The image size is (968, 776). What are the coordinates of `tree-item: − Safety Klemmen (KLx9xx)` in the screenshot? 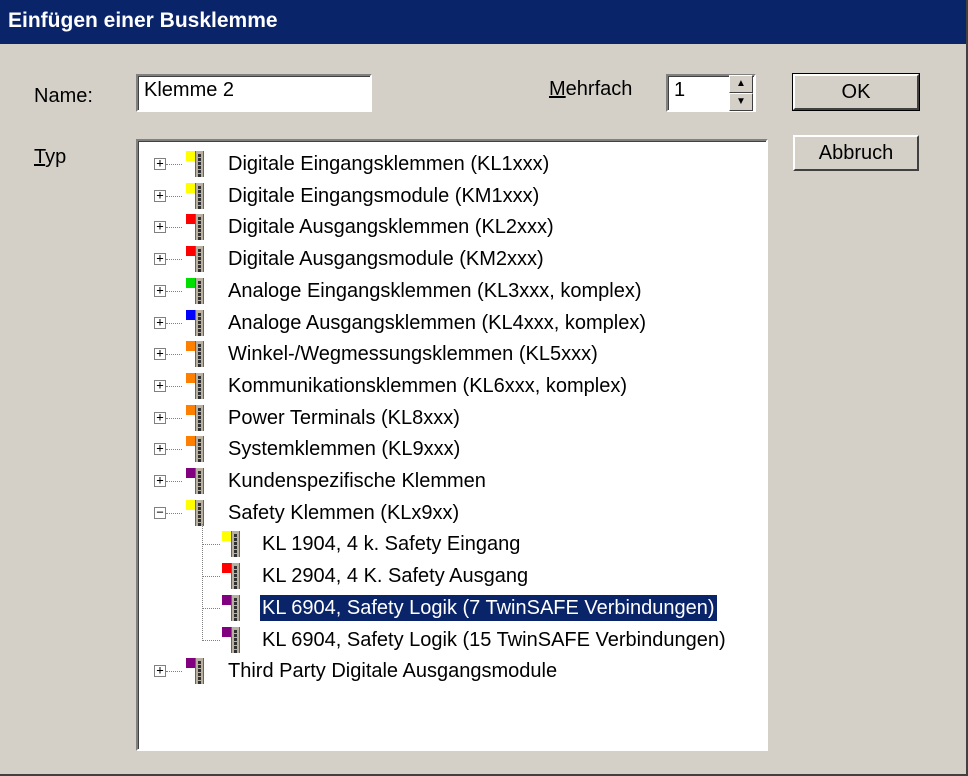 It's located at (448, 513).